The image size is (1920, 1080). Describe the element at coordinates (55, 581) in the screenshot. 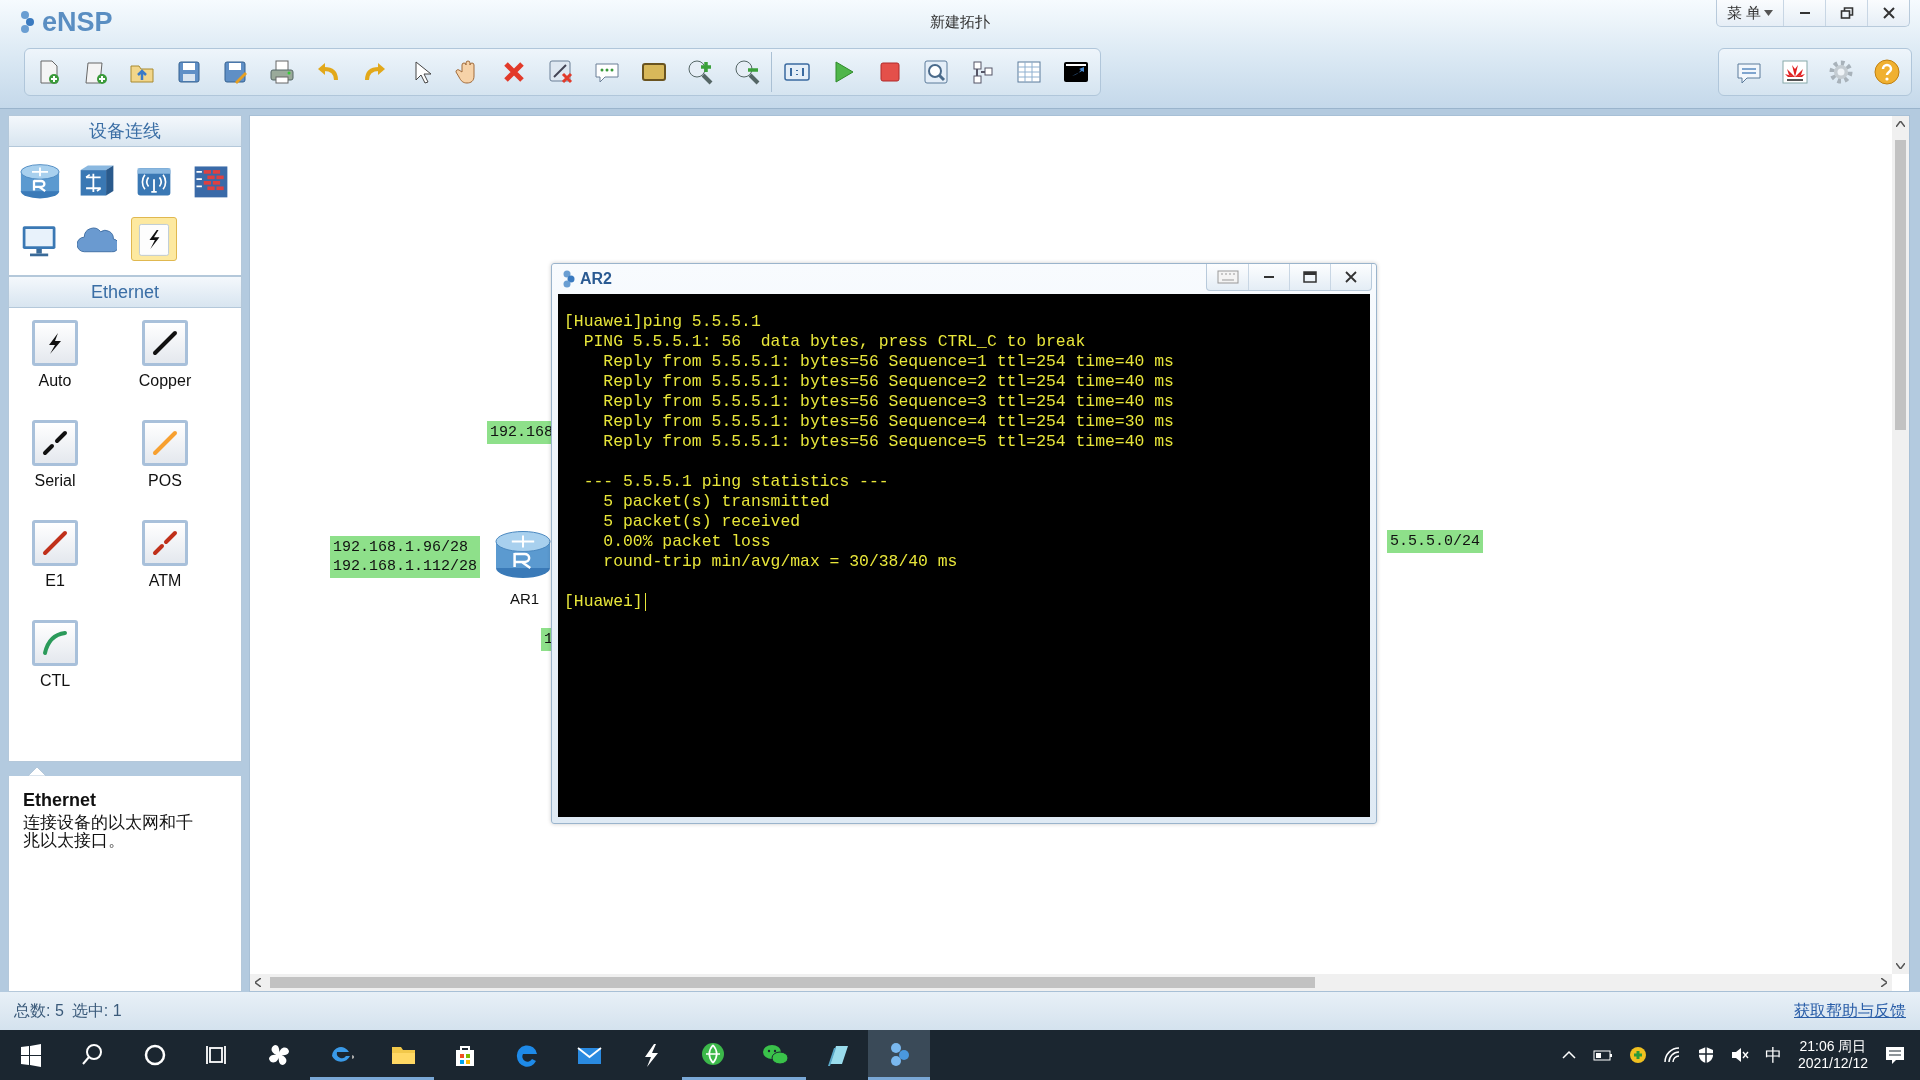

I see `cable-label: E1` at that location.